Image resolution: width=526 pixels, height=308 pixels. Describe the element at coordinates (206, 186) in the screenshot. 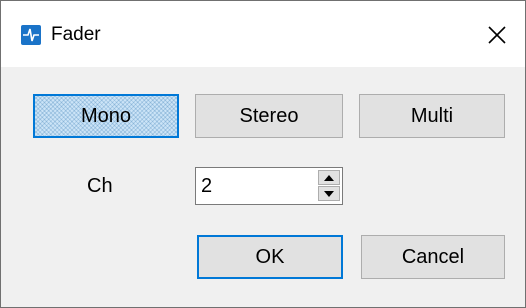

I see `channel-value: 2` at that location.